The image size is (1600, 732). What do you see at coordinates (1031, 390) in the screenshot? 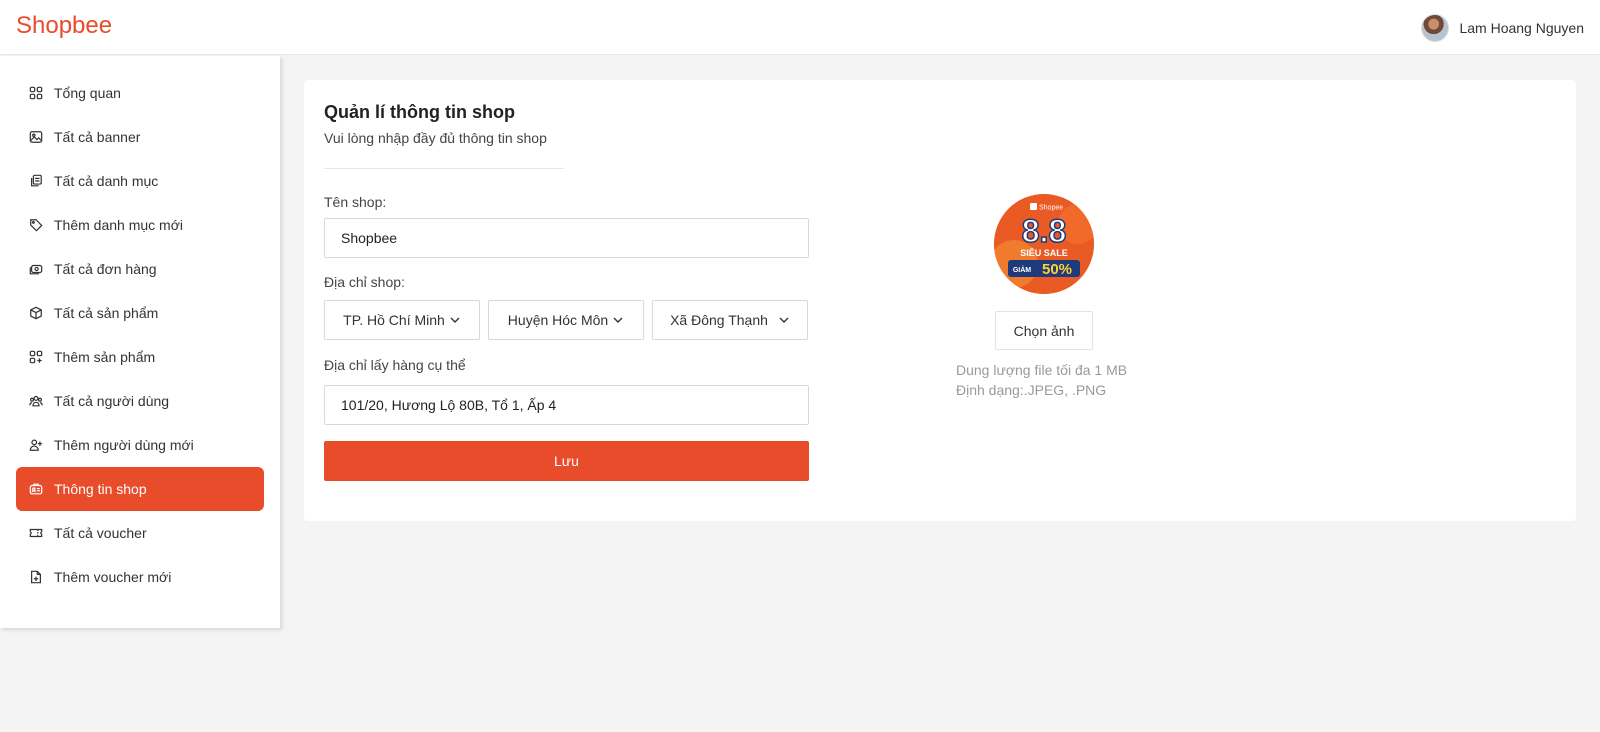
I see `file-format-hint: Định dạng:.JPEG, .PNG` at bounding box center [1031, 390].